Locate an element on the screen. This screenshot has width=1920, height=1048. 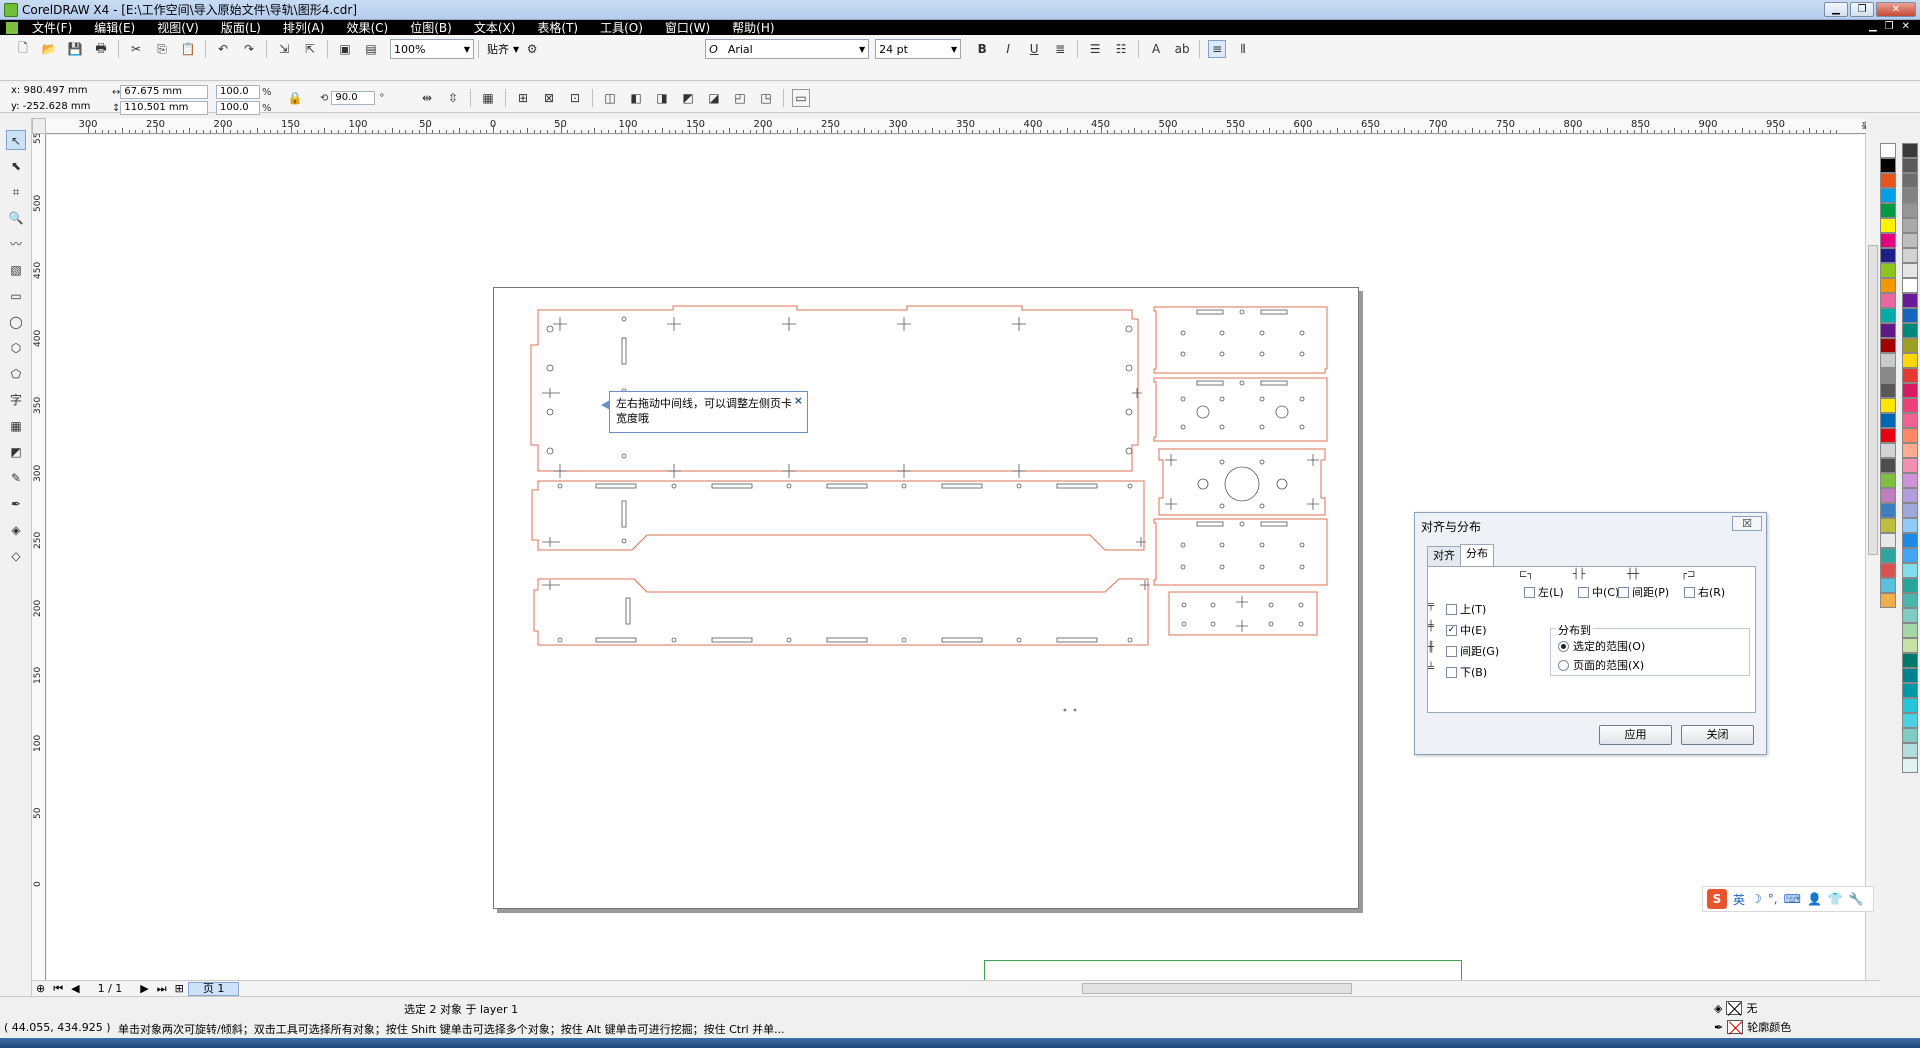
scale-width-field: 100.0 is located at coordinates (238, 92).